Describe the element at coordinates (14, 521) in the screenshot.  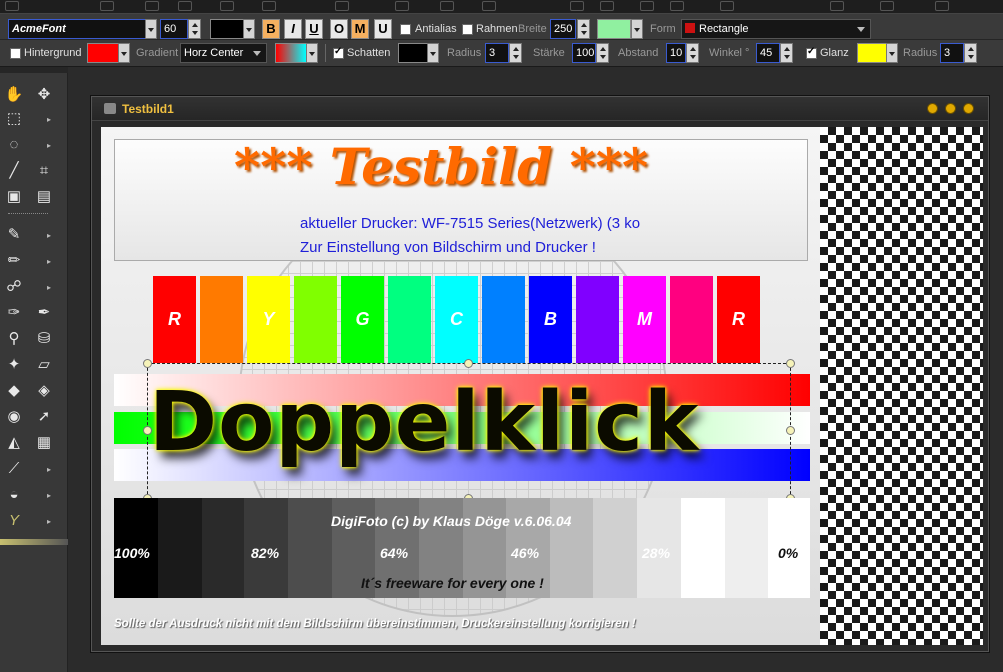
I see `gamma-icon: Y` at that location.